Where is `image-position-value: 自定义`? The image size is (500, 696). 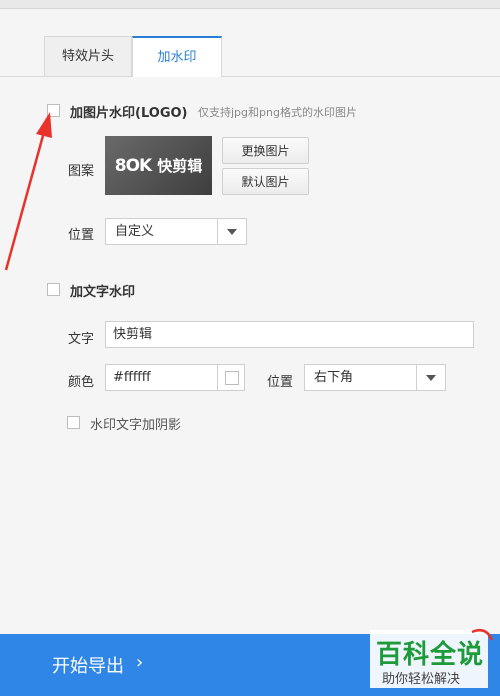 image-position-value: 自定义 is located at coordinates (135, 231).